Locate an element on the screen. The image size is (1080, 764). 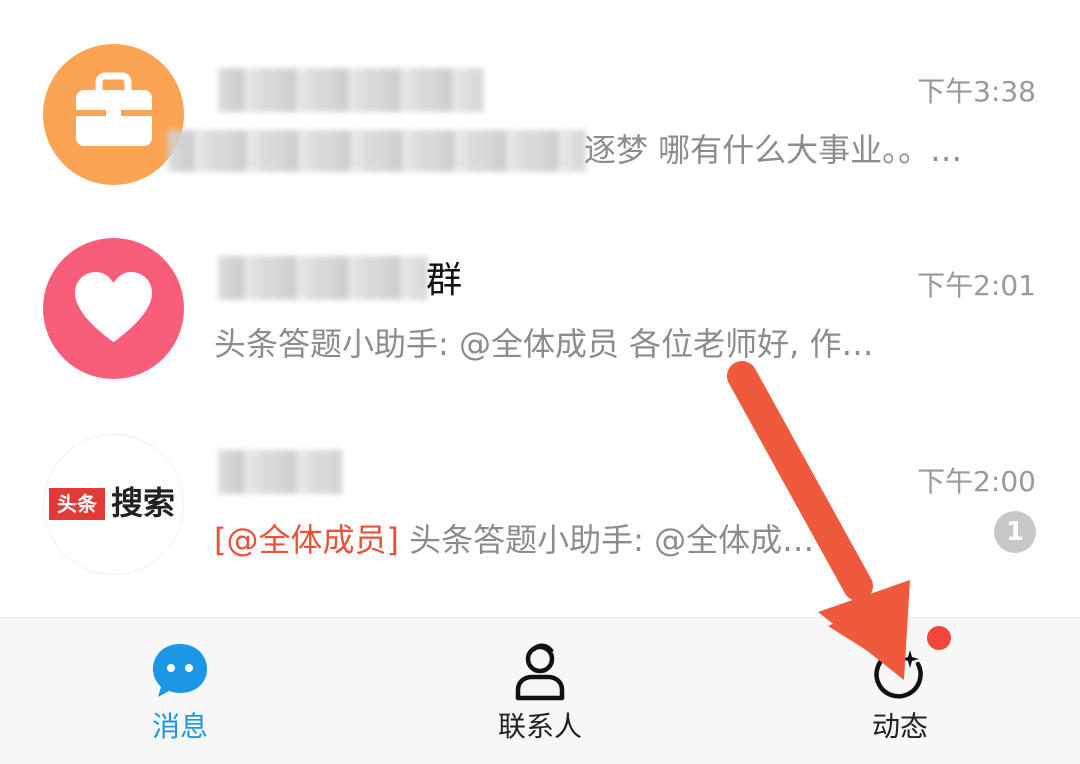
contact-person-icon is located at coordinates (540, 672).